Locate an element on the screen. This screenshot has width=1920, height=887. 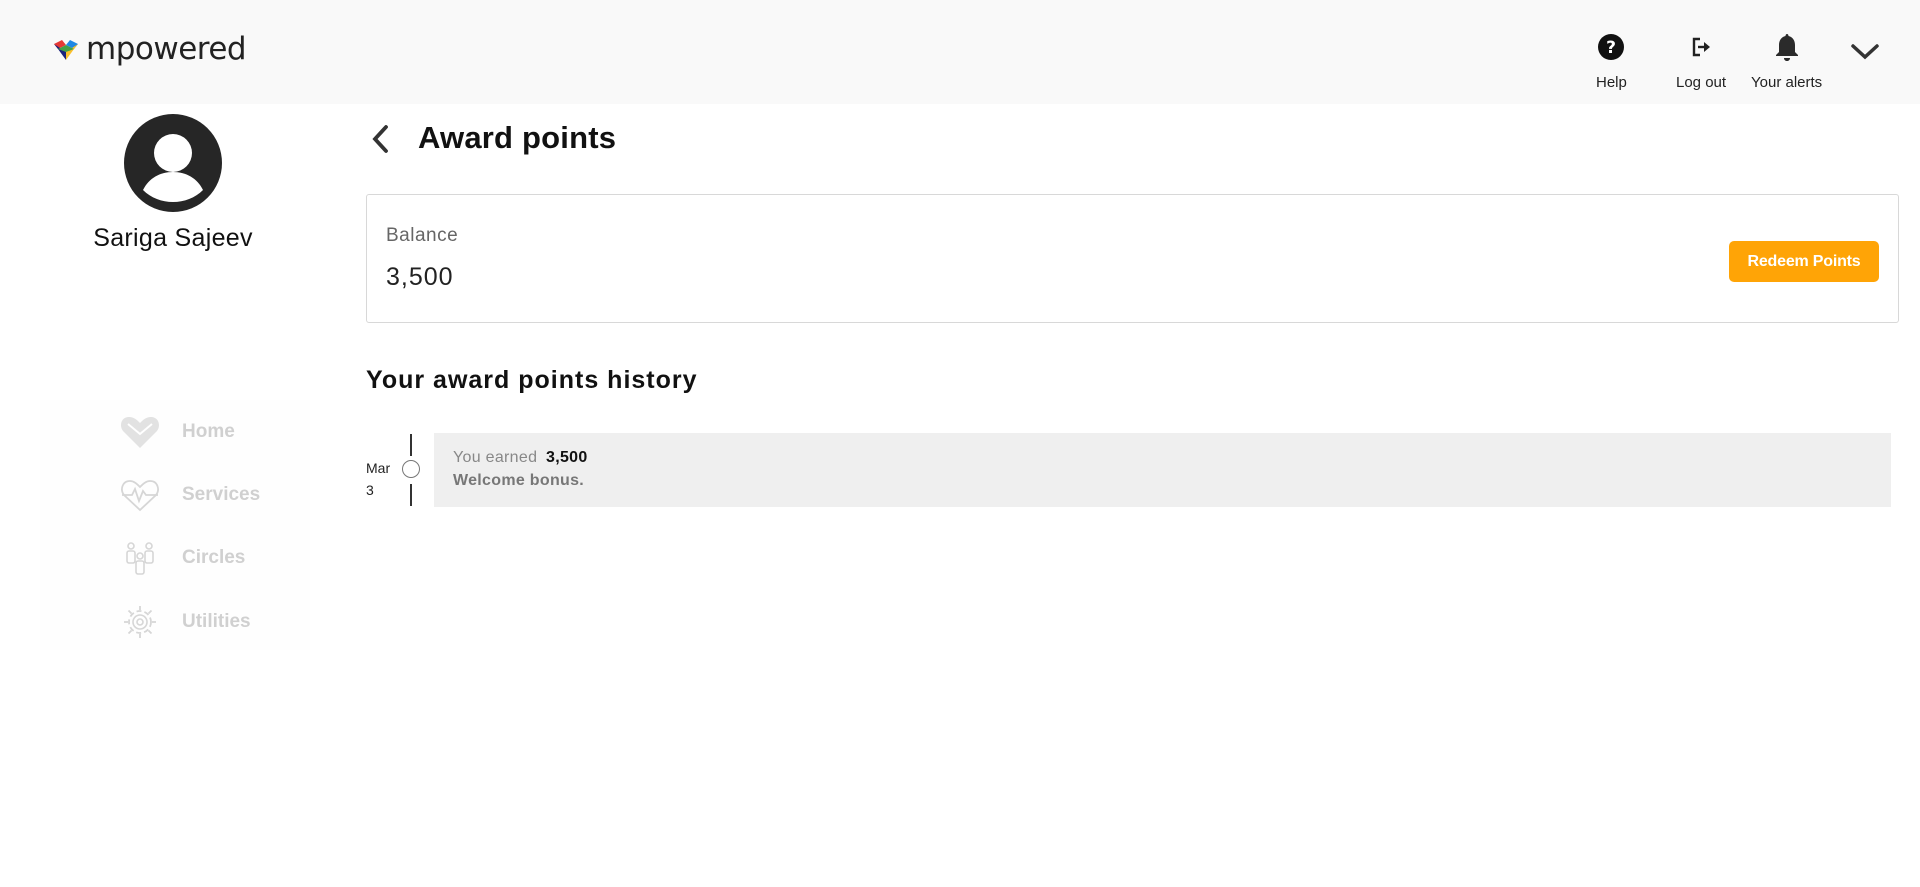
page-title: Award points is located at coordinates (517, 137).